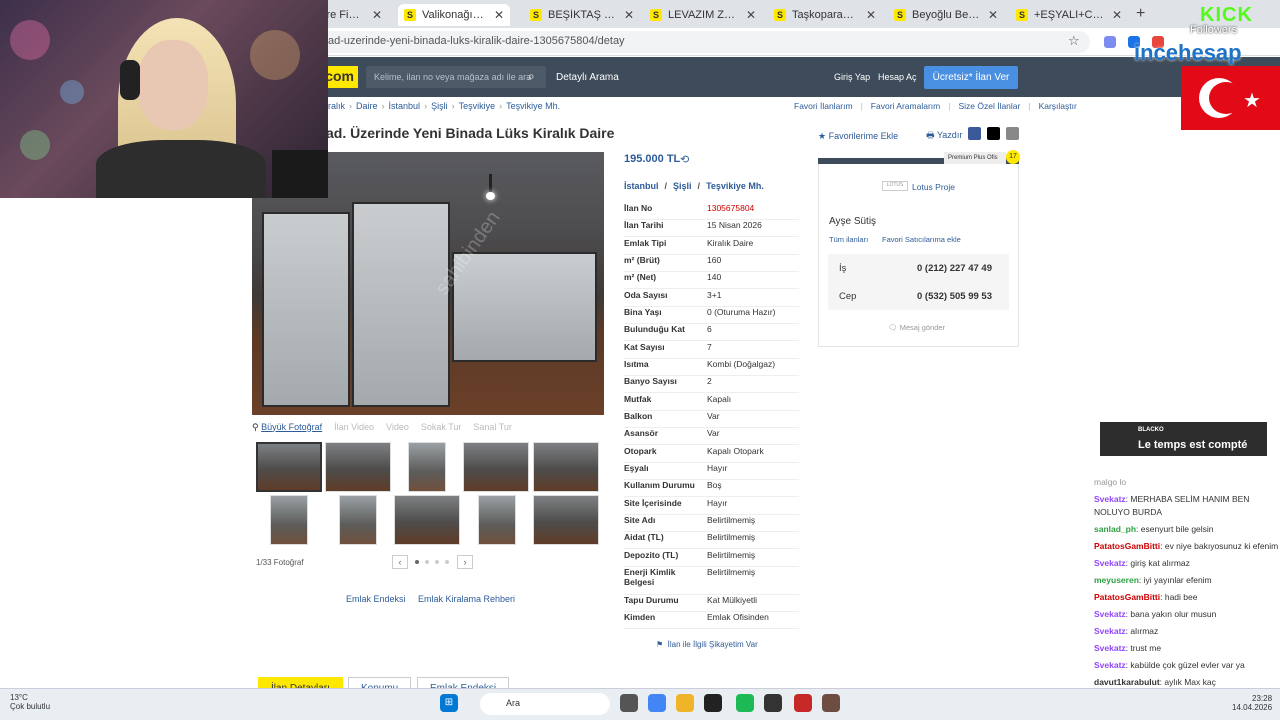  What do you see at coordinates (376, 599) in the screenshot?
I see `emlak-endeksi-link: Emlak Endeksi` at bounding box center [376, 599].